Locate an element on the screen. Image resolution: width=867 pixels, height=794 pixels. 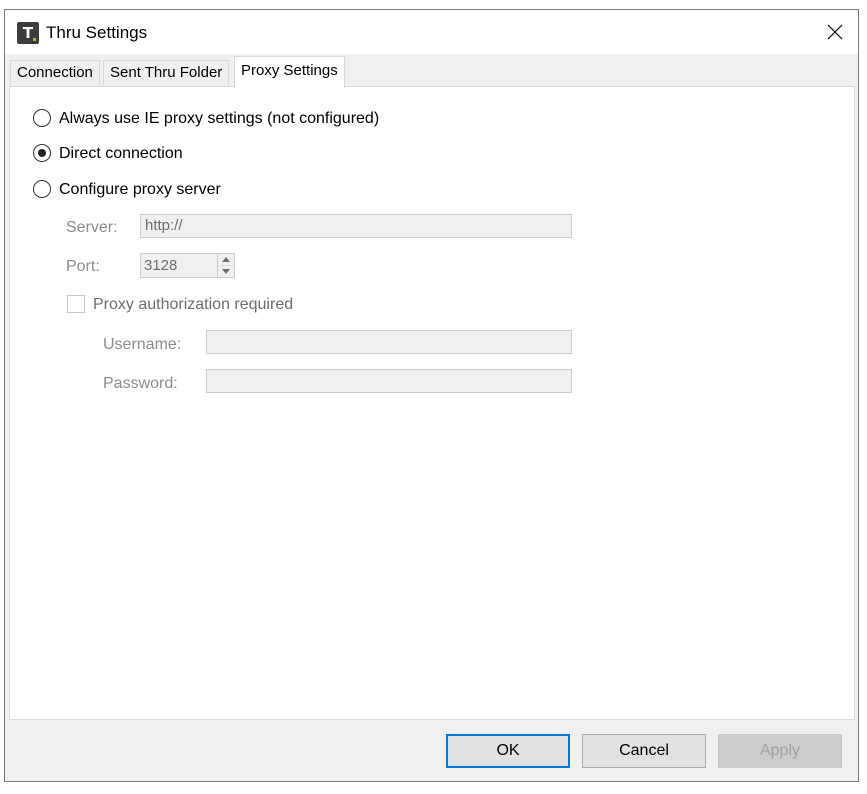
username-label: Username: is located at coordinates (142, 344).